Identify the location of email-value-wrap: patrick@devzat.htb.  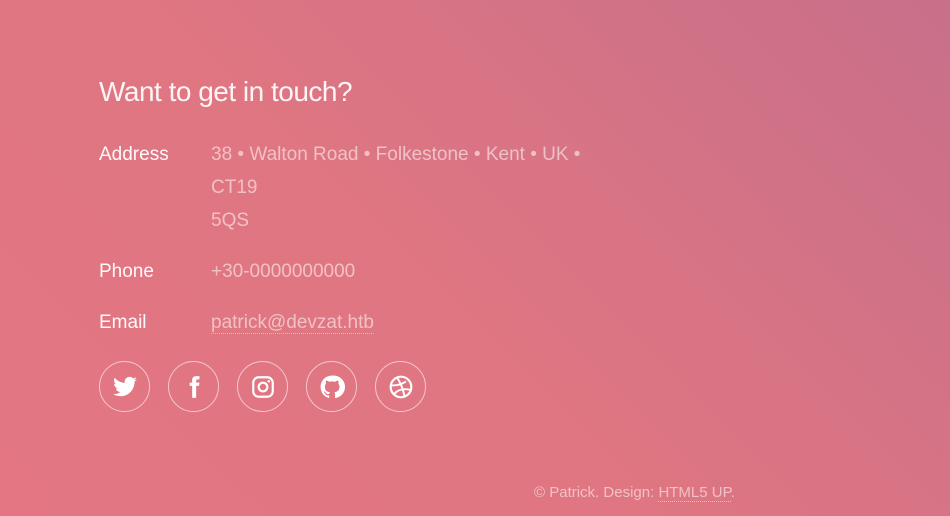
(411, 322).